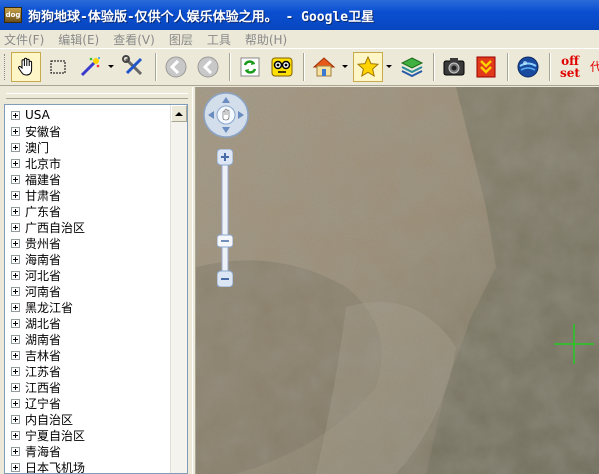 The image size is (599, 474). Describe the element at coordinates (88, 131) in the screenshot. I see `tree-item: 安徽省` at that location.